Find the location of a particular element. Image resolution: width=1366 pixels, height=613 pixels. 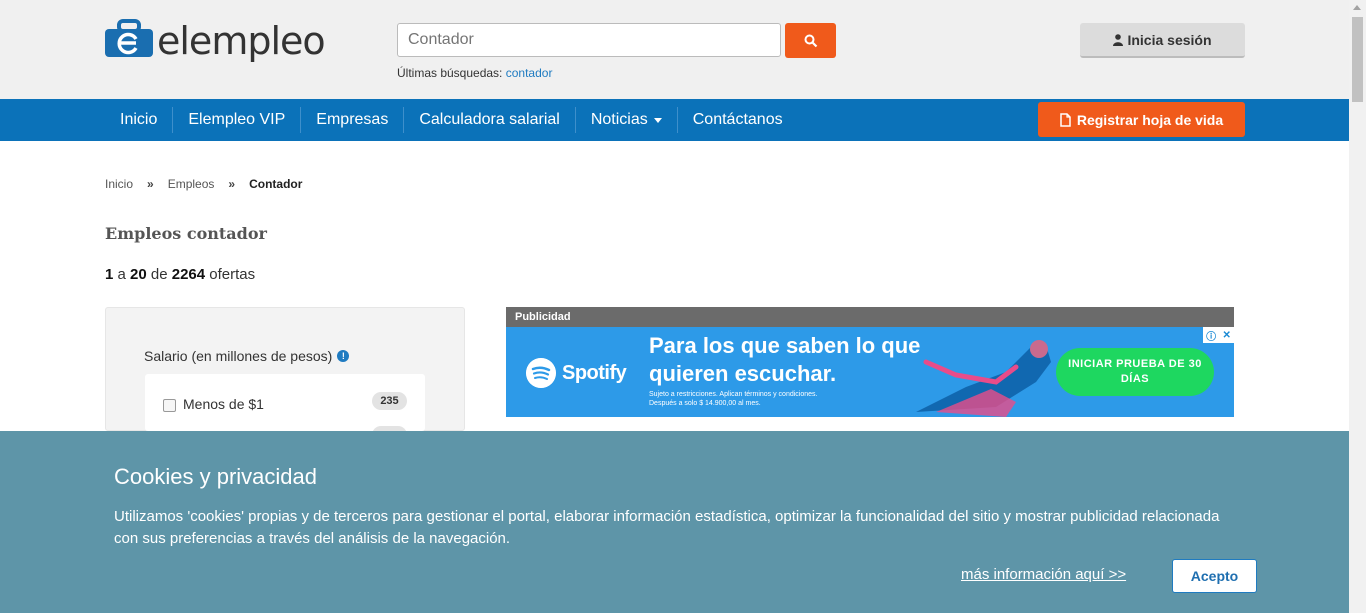

nav-item-calculadora: Calculadora salarial is located at coordinates (490, 120).